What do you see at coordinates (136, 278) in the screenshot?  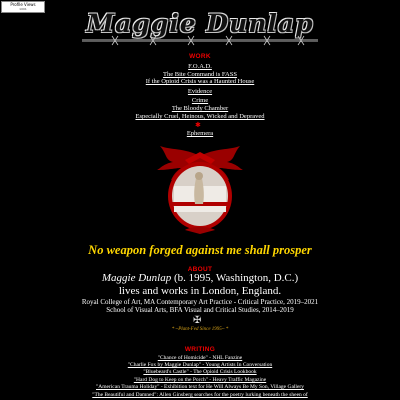 I see `artist-name: Maggie Dunlap` at bounding box center [136, 278].